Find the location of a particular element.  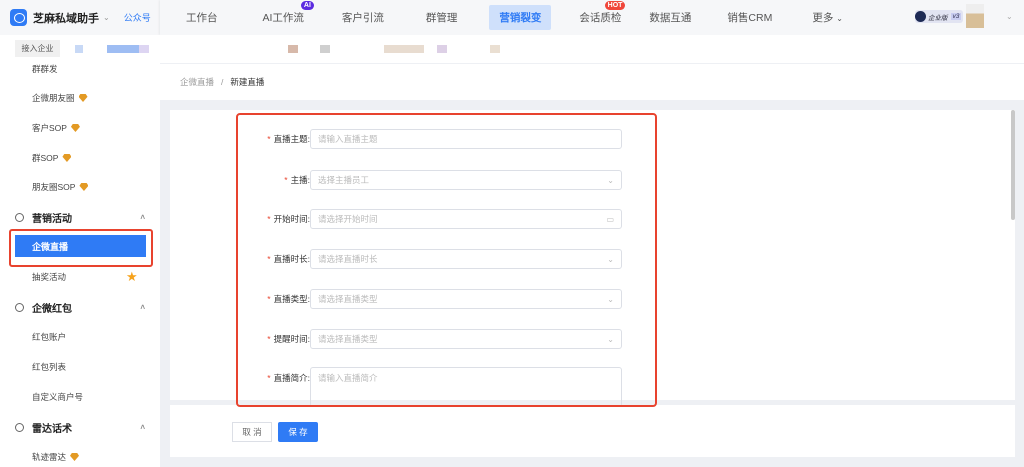

sidebar-item-lottery: 抽奖活动 is located at coordinates (49, 277).